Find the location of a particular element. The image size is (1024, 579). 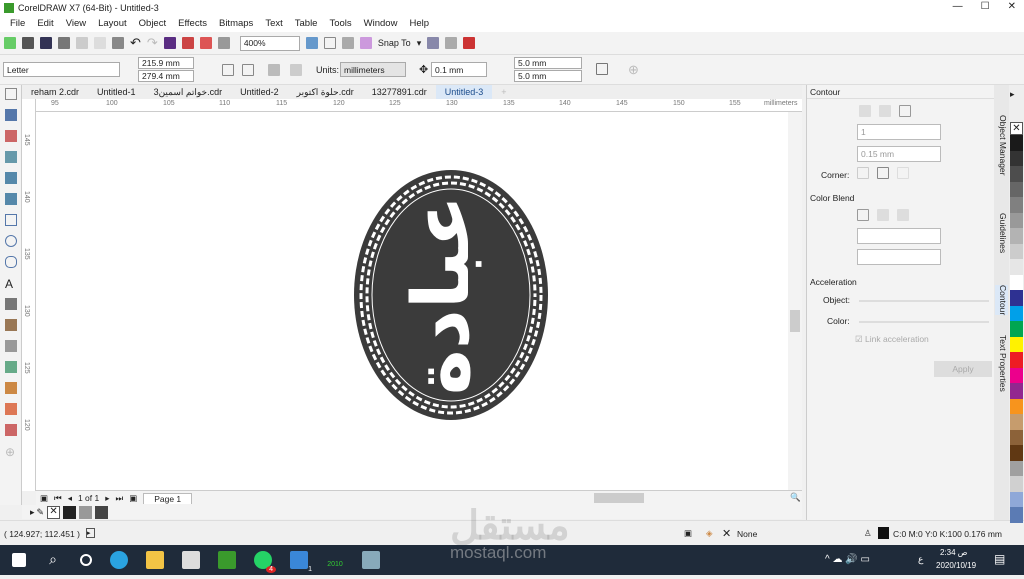

linear-blend-icon is located at coordinates (863, 215).